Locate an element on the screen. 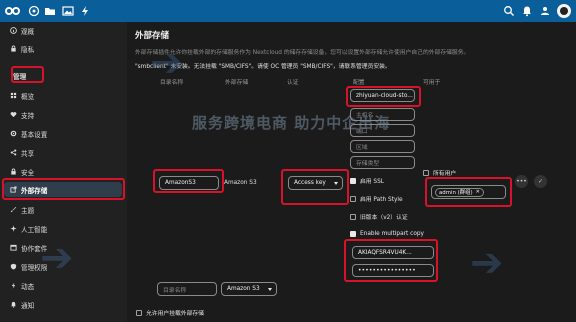 The height and width of the screenshot is (322, 576). sidebar-item-label: 观概 is located at coordinates (28, 31).